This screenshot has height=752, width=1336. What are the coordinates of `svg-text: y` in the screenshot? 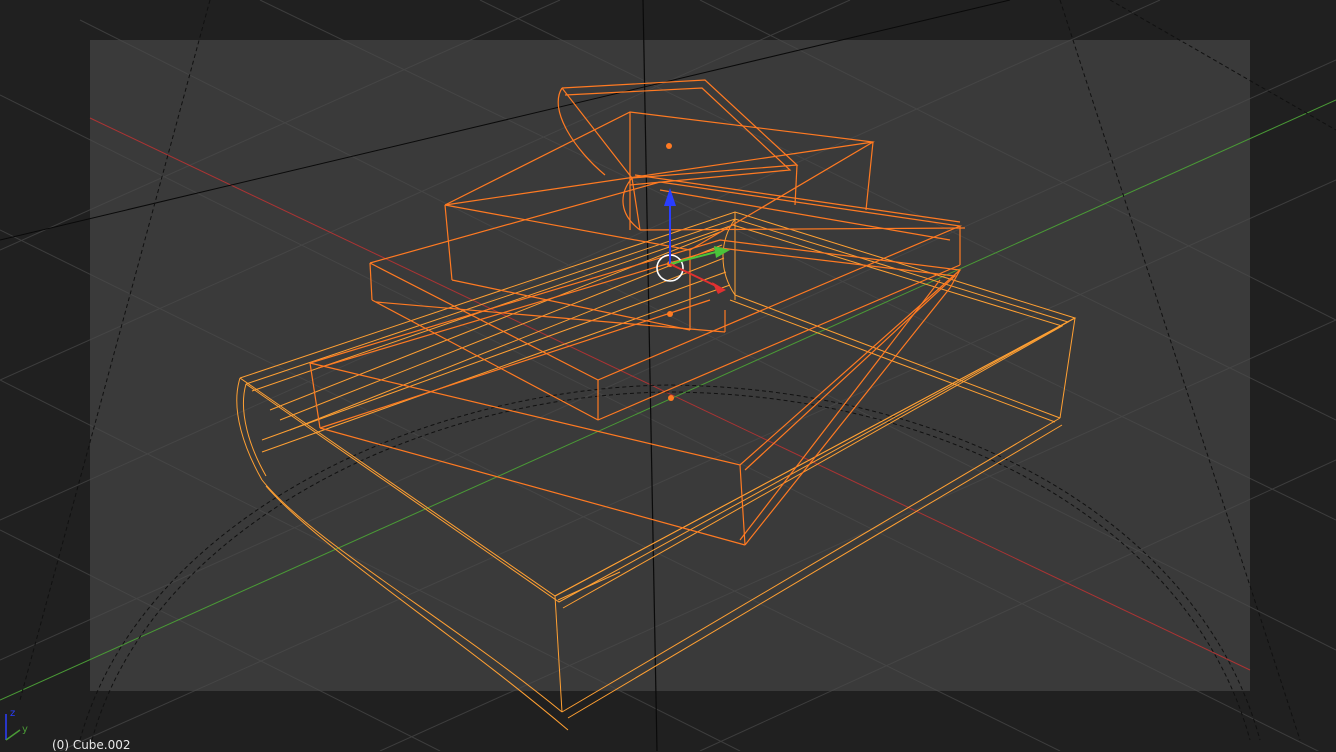 It's located at (25, 729).